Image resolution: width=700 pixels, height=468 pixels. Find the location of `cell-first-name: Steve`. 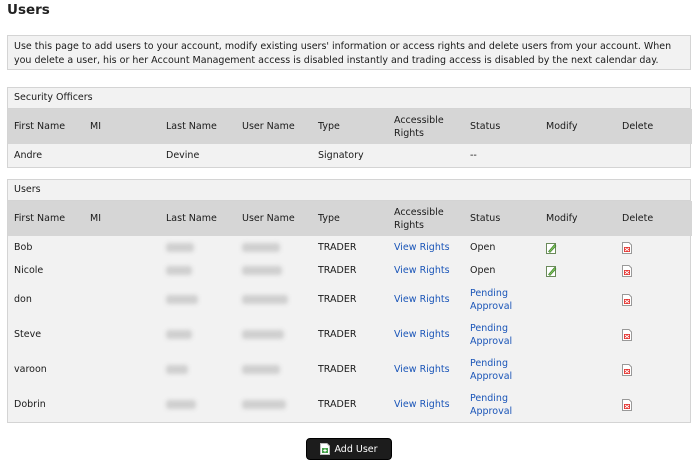

cell-first-name: Steve is located at coordinates (28, 334).